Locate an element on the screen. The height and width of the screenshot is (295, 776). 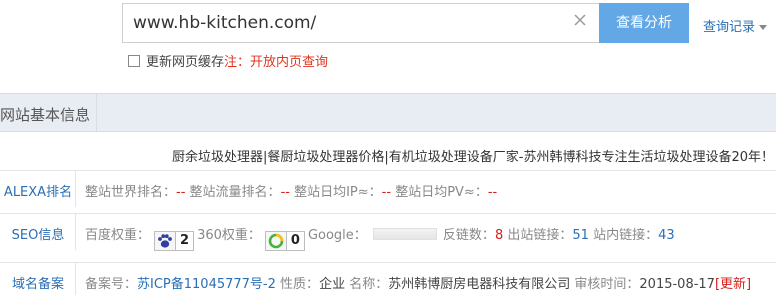
so-weight-badge: 0 is located at coordinates (284, 241).